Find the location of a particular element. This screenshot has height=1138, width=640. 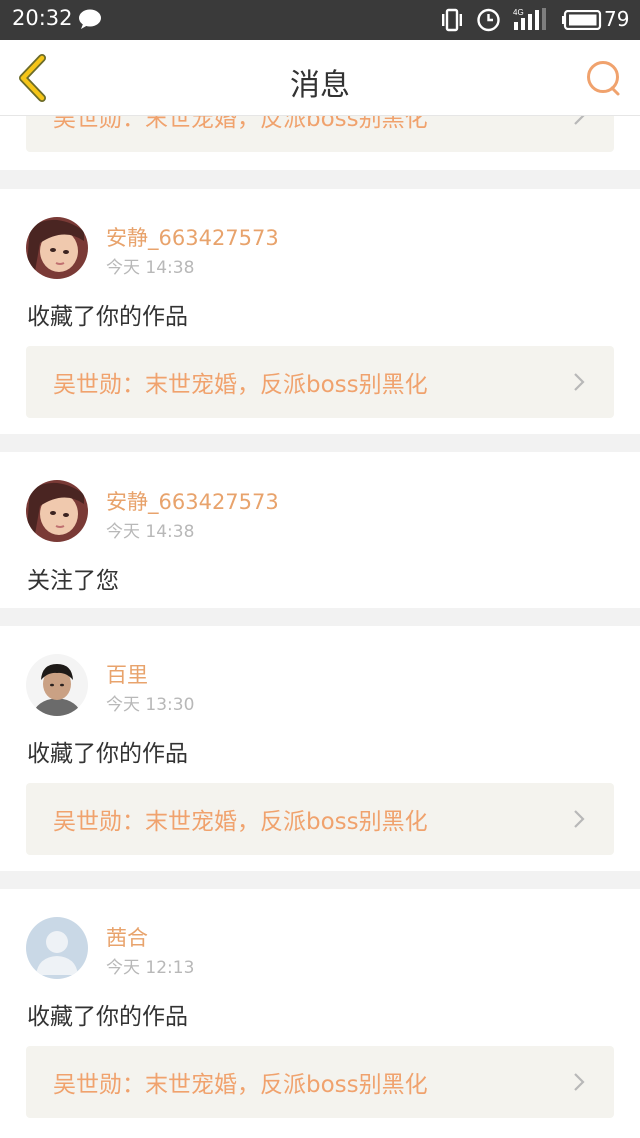

action-text: 关注了您 is located at coordinates (73, 581).